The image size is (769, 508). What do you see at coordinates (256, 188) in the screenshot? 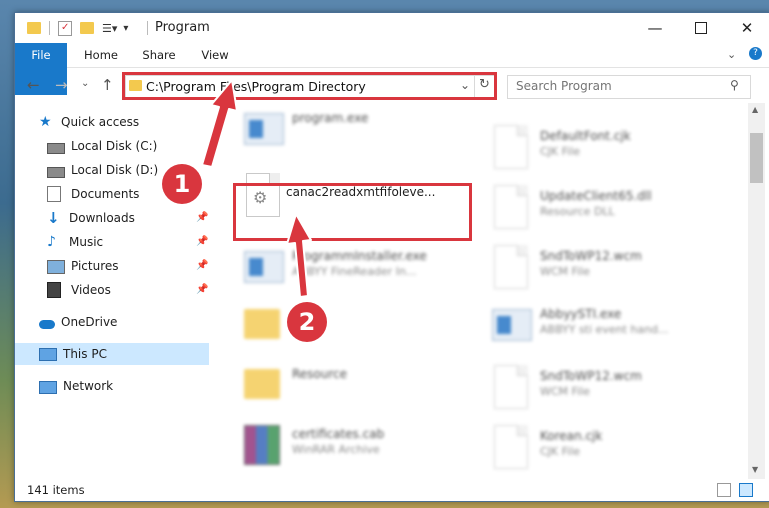
I see `callout-arrows` at bounding box center [256, 188].